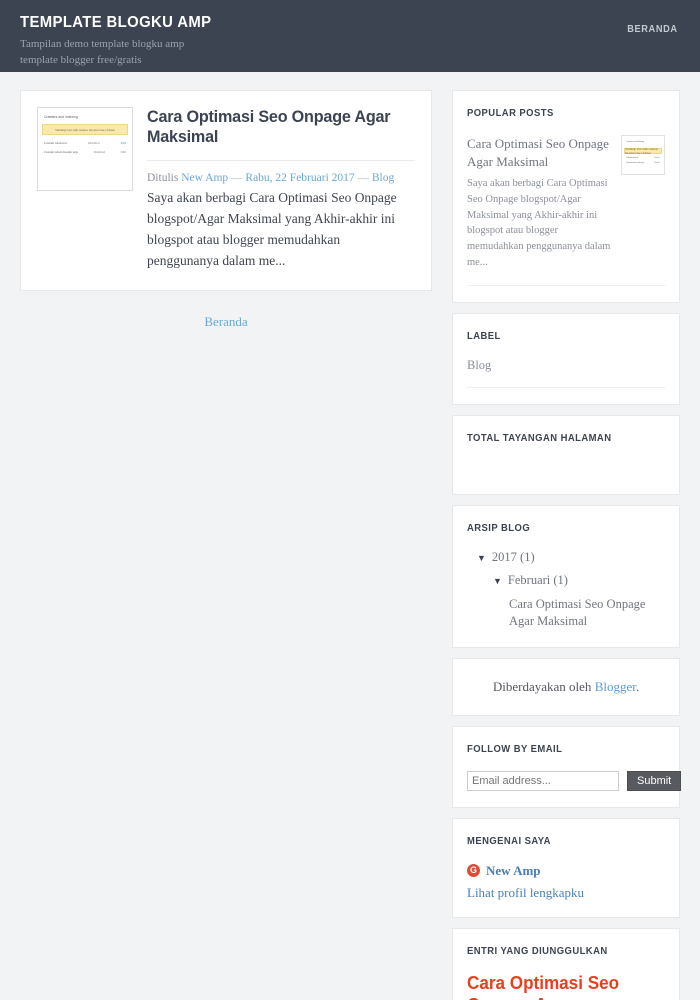  Describe the element at coordinates (163, 177) in the screenshot. I see `post-meta-prefix: Ditulis` at that location.